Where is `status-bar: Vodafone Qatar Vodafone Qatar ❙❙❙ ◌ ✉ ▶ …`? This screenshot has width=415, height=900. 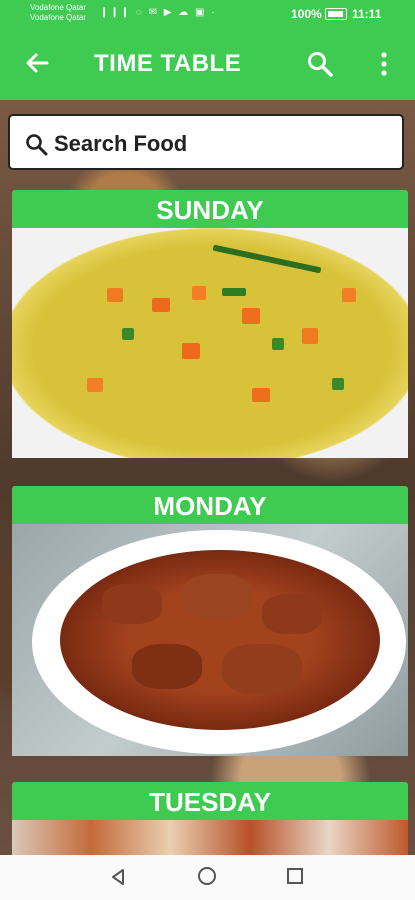
status-bar: Vodafone Qatar Vodafone Qatar ❙❙❙ ◌ ✉ ▶ … is located at coordinates (207, 14).